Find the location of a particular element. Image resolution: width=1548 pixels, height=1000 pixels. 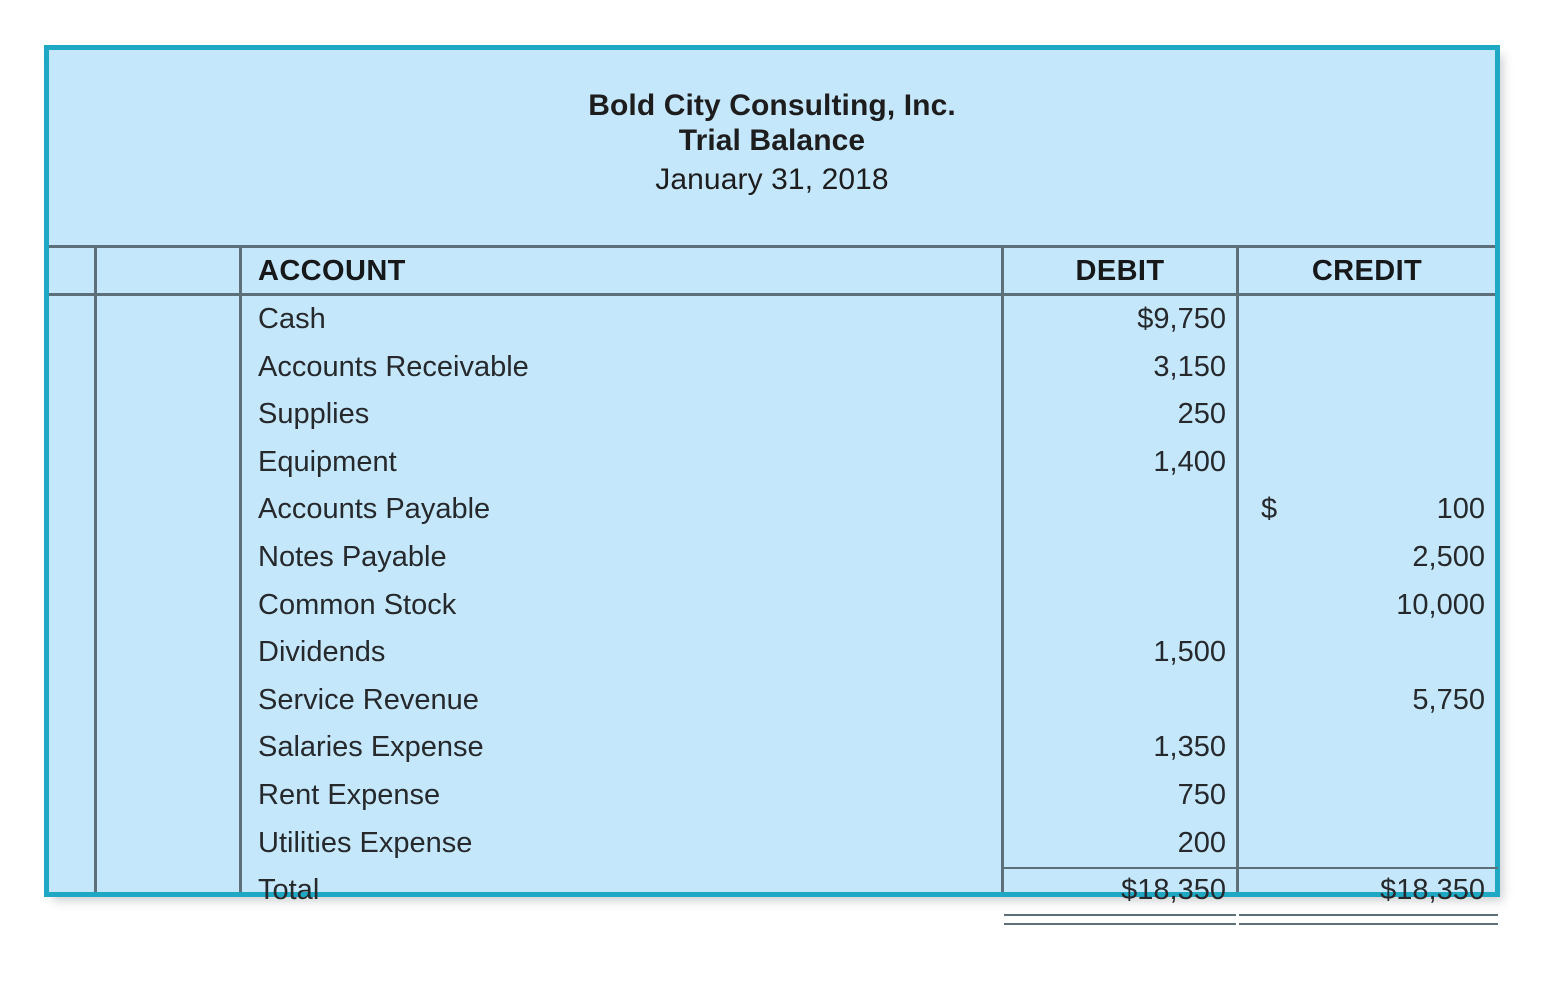

account-name: Supplies is located at coordinates (314, 414).